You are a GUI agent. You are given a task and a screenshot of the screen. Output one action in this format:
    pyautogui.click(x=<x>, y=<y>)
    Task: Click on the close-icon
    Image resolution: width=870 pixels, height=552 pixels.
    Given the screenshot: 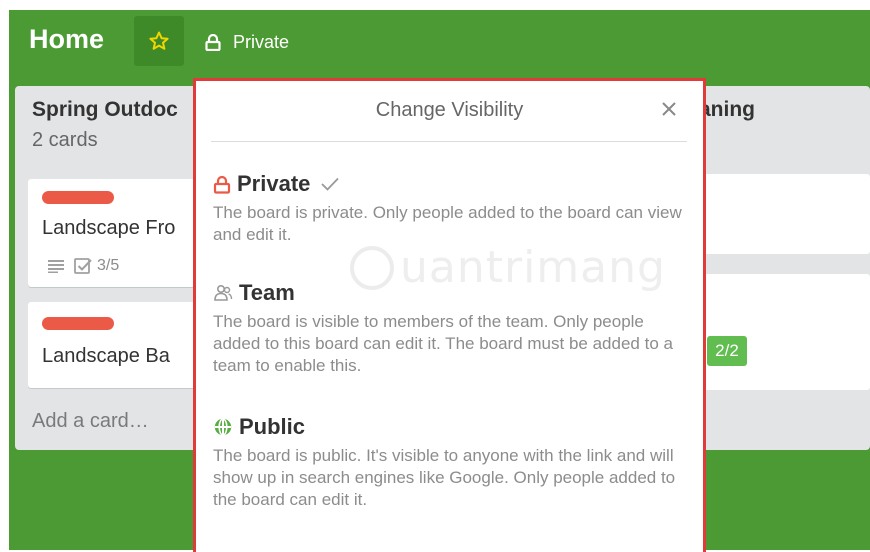 What is the action you would take?
    pyautogui.click(x=669, y=109)
    